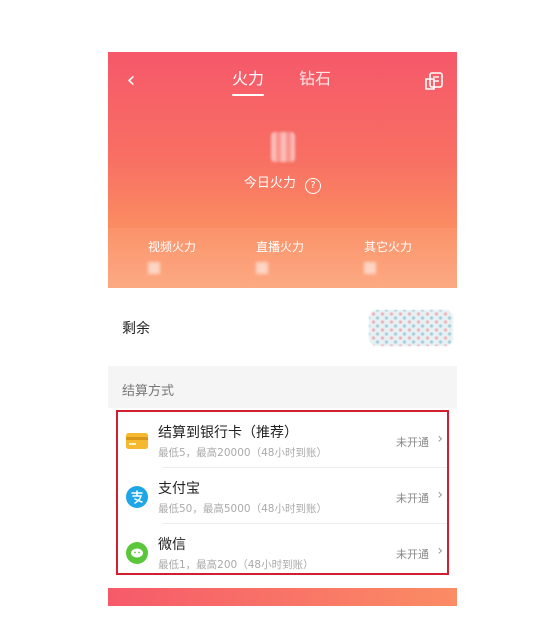 The height and width of the screenshot is (641, 542). Describe the element at coordinates (282, 553) in the screenshot. I see `method-wechat: 微信 最低1，最高200（48小时到账） 未开通 ›` at that location.